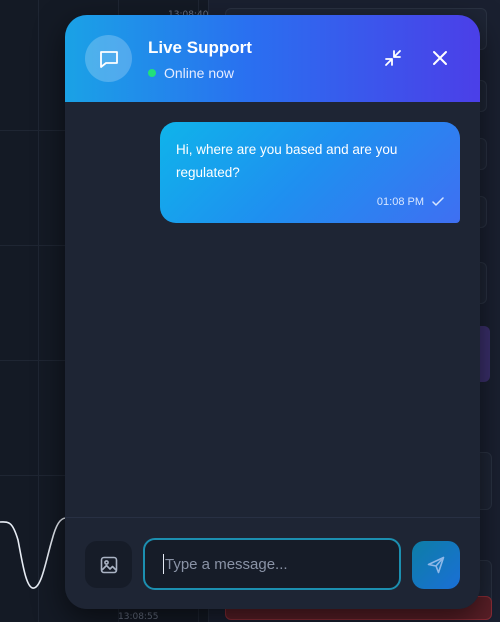 Image resolution: width=500 pixels, height=622 pixels. I want to click on message-input, so click(272, 564).